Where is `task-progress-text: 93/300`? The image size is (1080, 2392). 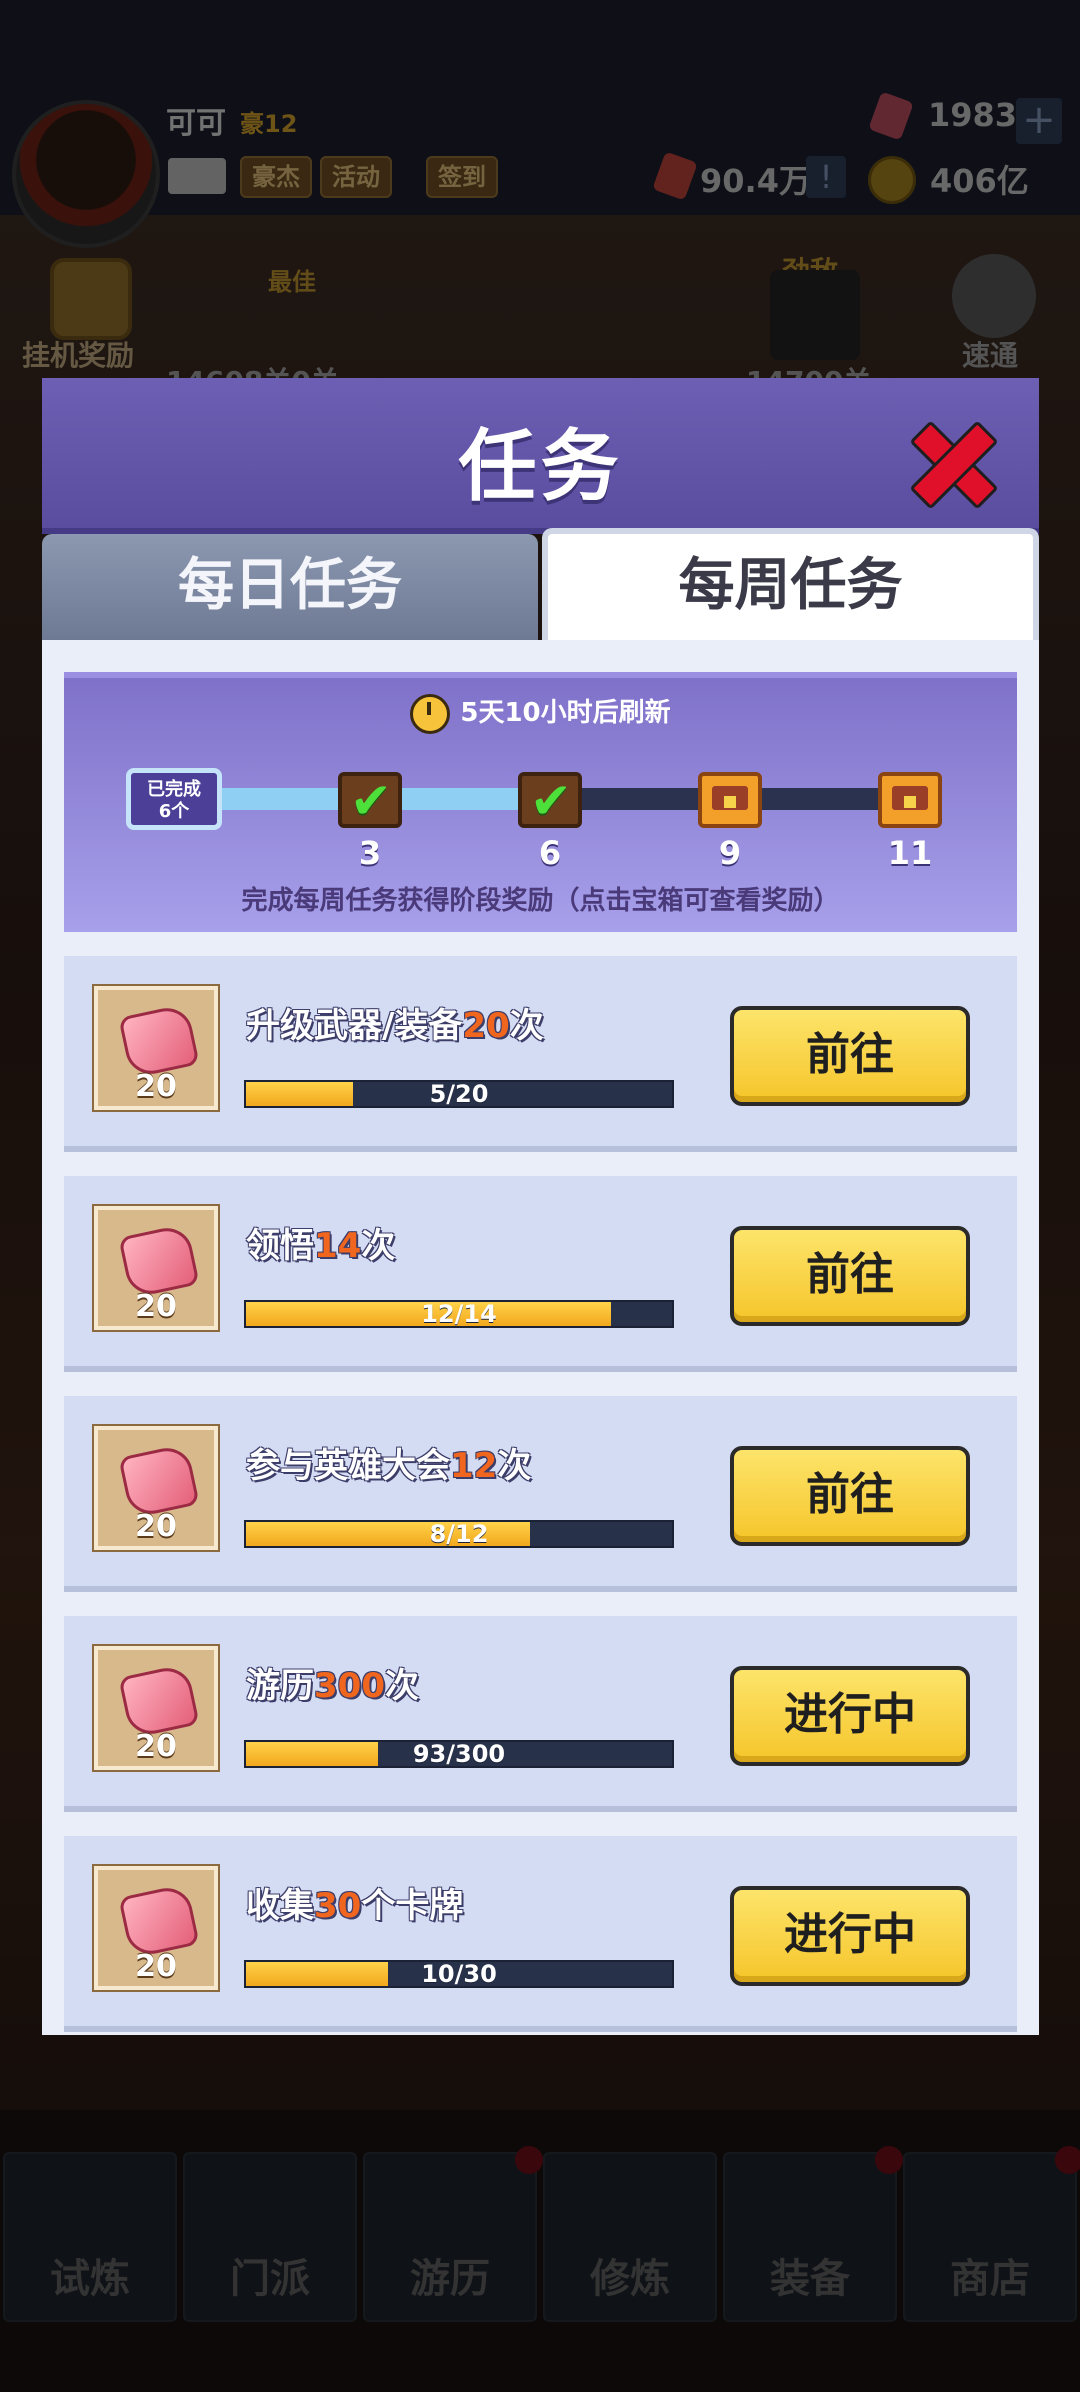
task-progress-text: 93/300 is located at coordinates (459, 1754).